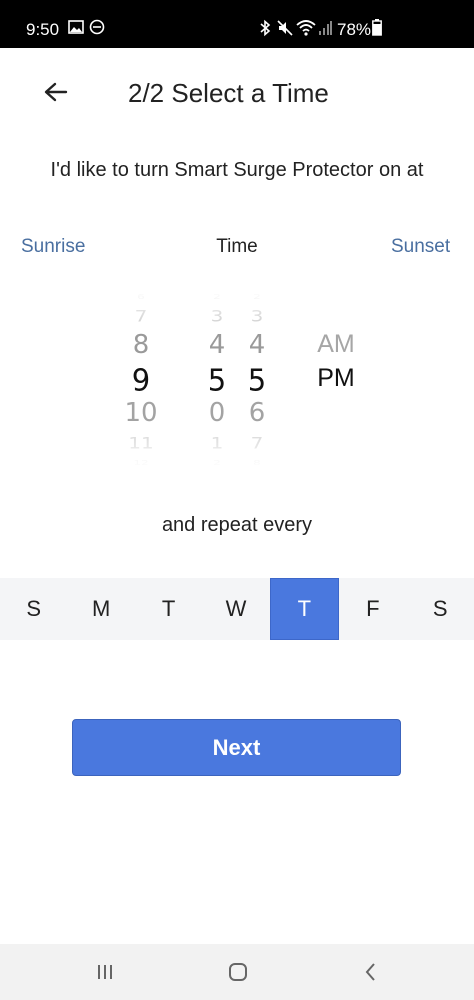 The height and width of the screenshot is (1000, 474). I want to click on day-selector: S M T W T F S, so click(237, 609).